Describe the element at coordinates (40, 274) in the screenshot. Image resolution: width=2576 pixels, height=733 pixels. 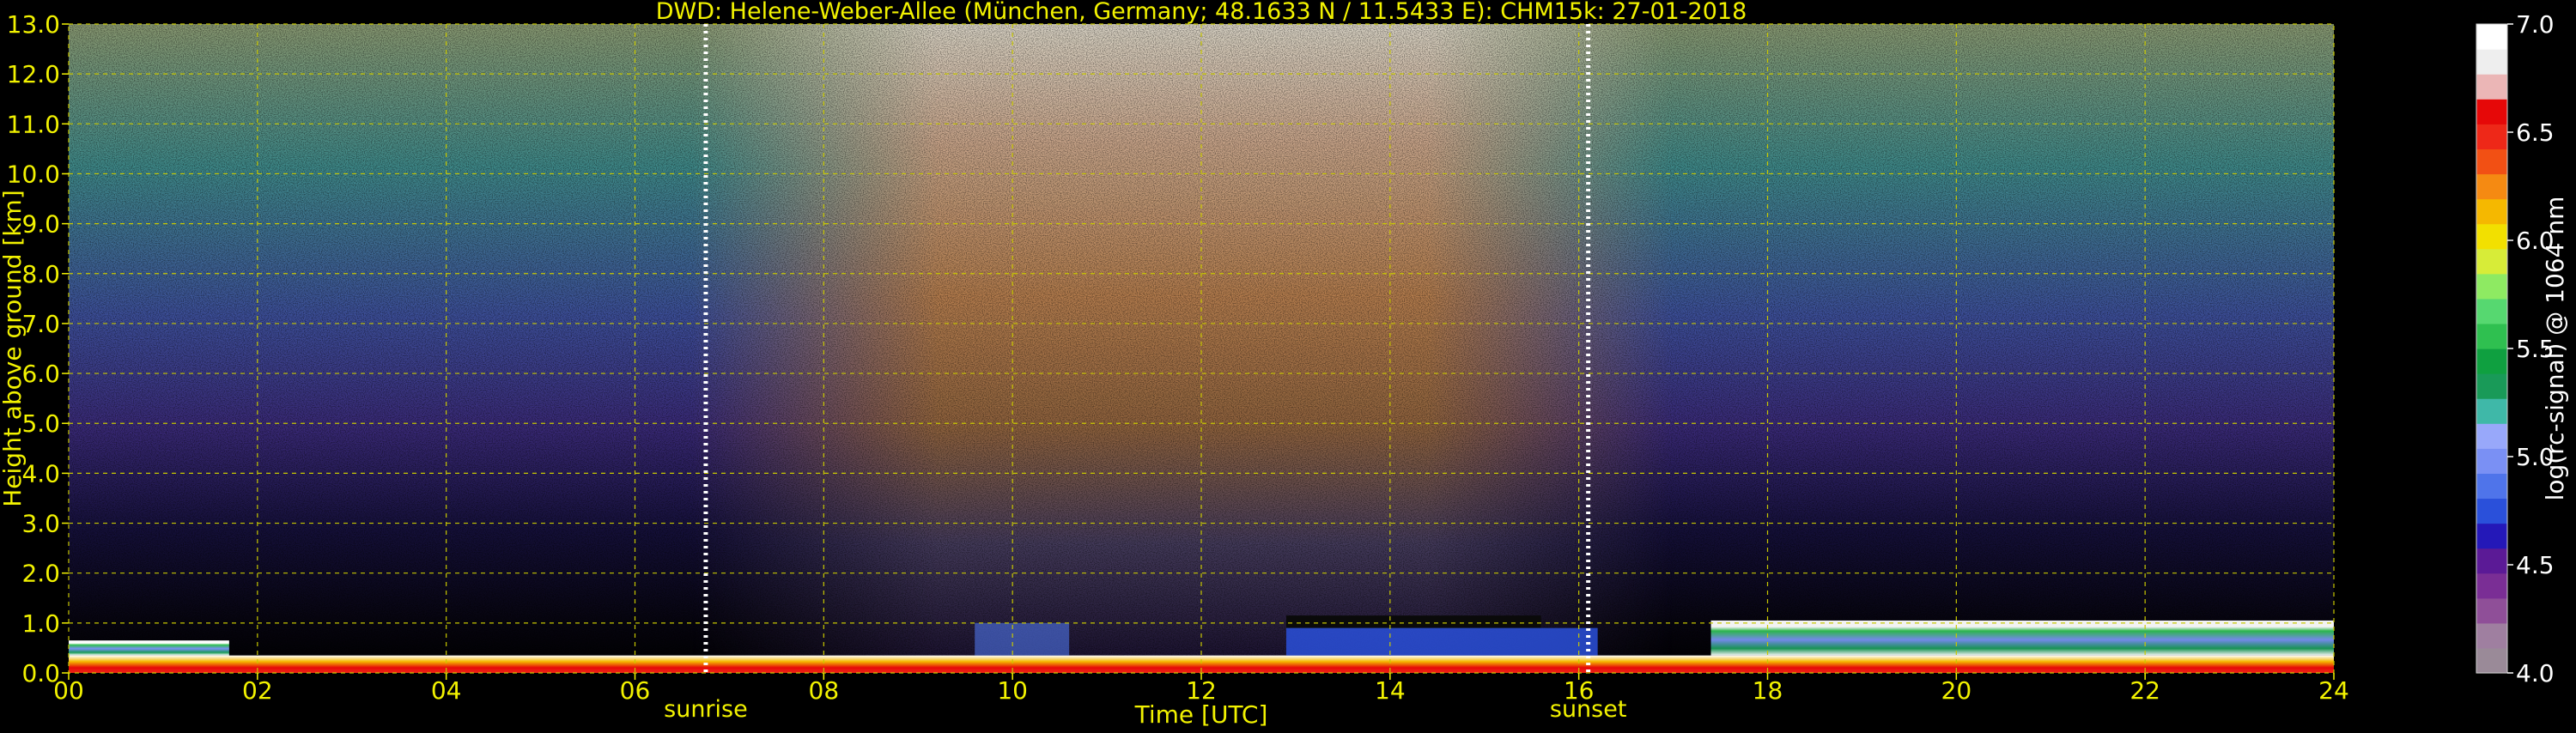
I see `y-tick-label: 8.0` at that location.